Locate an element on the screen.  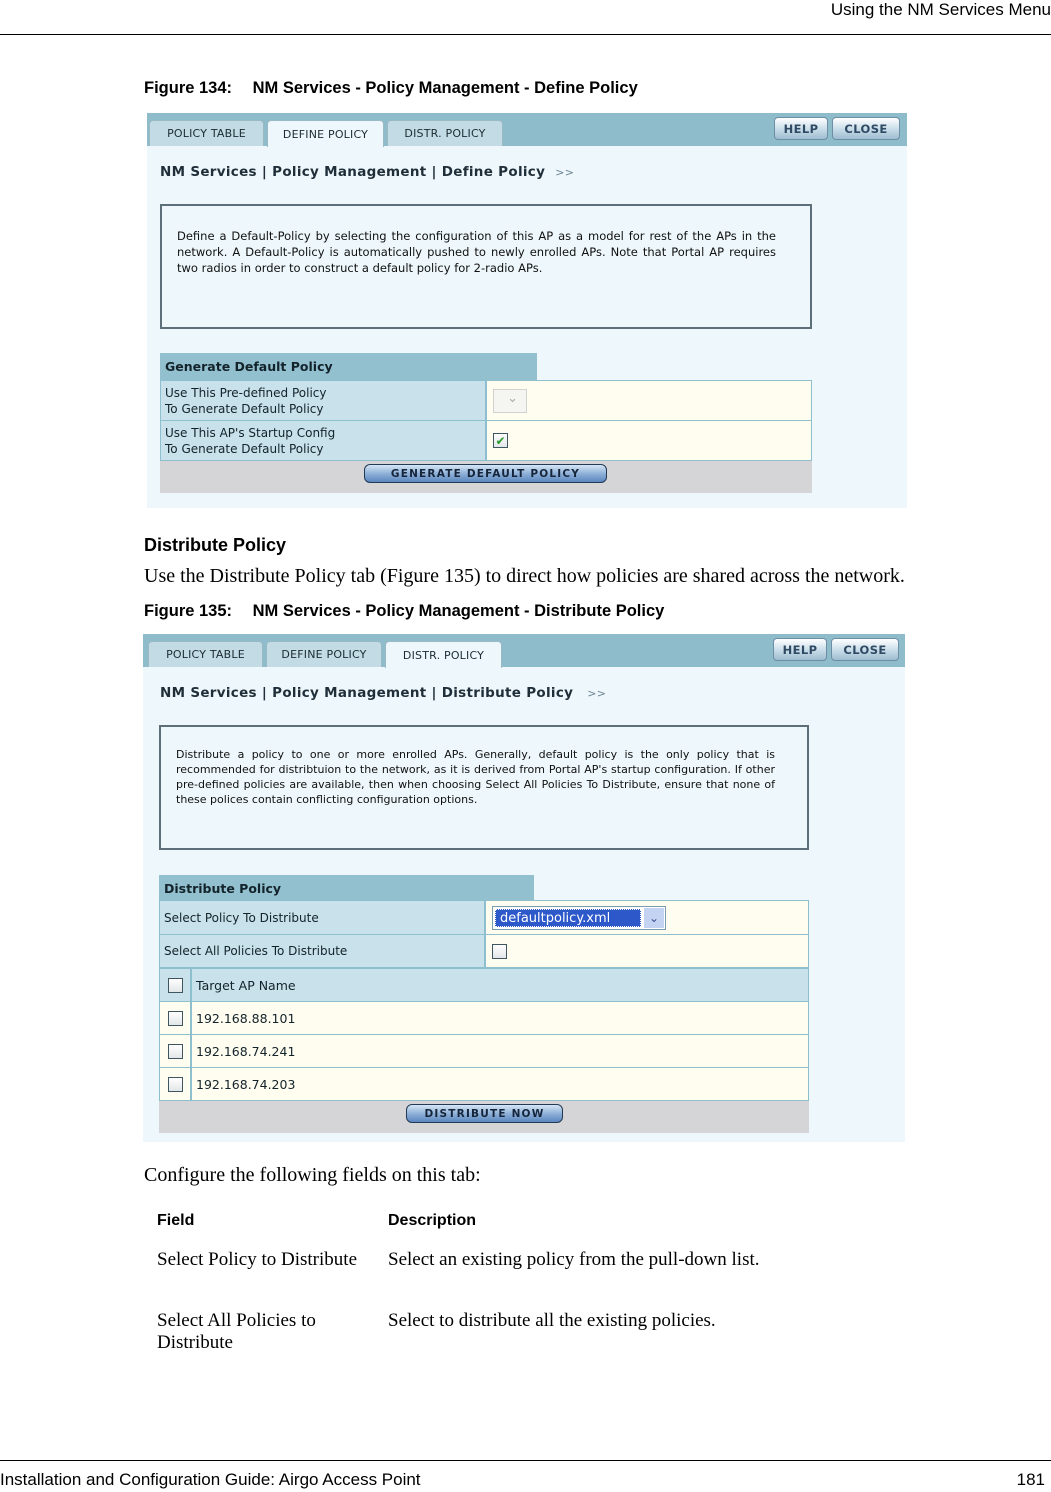
target-ap-header: Target AP Name is located at coordinates (246, 985).